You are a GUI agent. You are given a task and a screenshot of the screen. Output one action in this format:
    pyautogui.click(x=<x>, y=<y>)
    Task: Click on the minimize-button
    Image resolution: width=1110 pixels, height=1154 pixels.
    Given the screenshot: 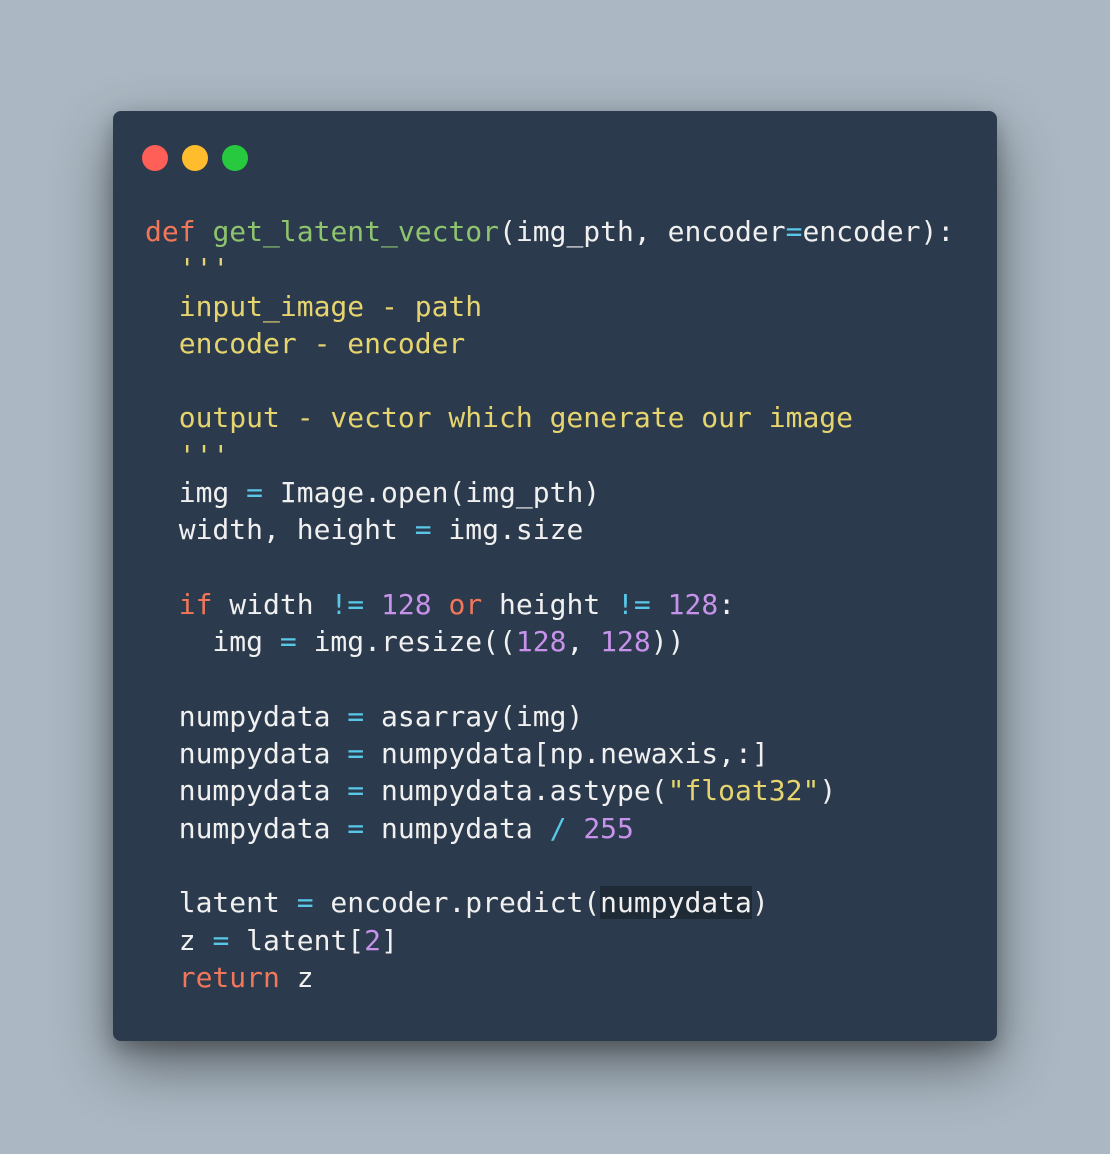 What is the action you would take?
    pyautogui.click(x=195, y=158)
    